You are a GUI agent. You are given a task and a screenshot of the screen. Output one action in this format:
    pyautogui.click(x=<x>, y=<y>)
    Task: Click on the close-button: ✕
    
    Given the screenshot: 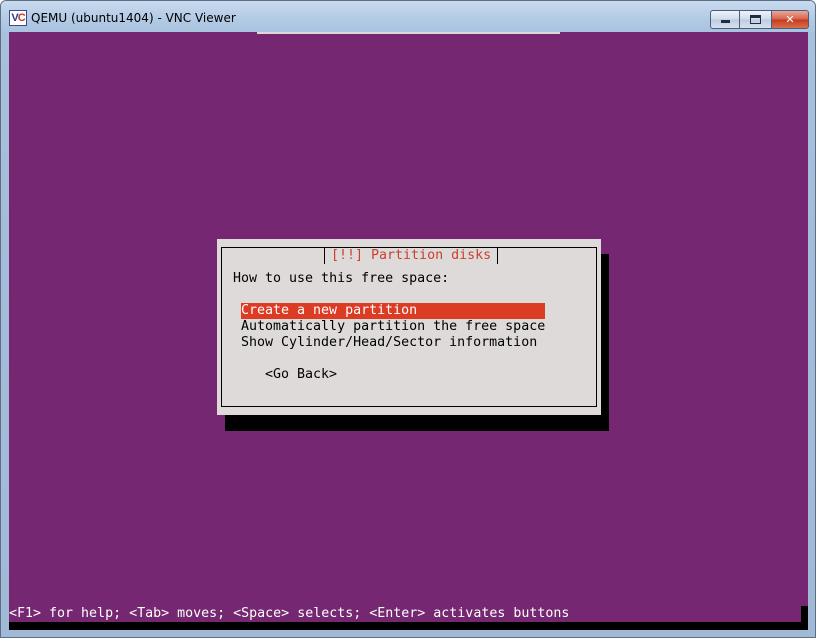 What is the action you would take?
    pyautogui.click(x=790, y=19)
    